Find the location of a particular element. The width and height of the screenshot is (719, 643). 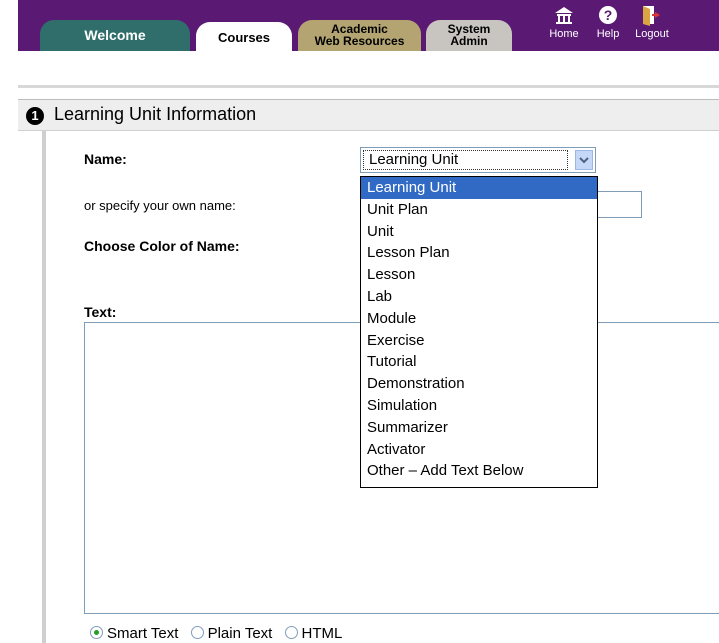

dropdown-arrow-button is located at coordinates (584, 160).